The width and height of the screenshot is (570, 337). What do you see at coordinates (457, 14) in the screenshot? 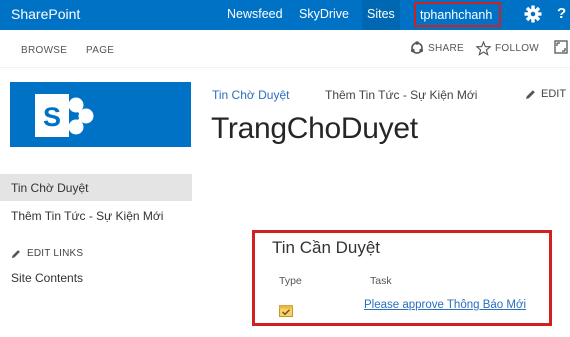
I see `user-menu: tphanhchanh` at bounding box center [457, 14].